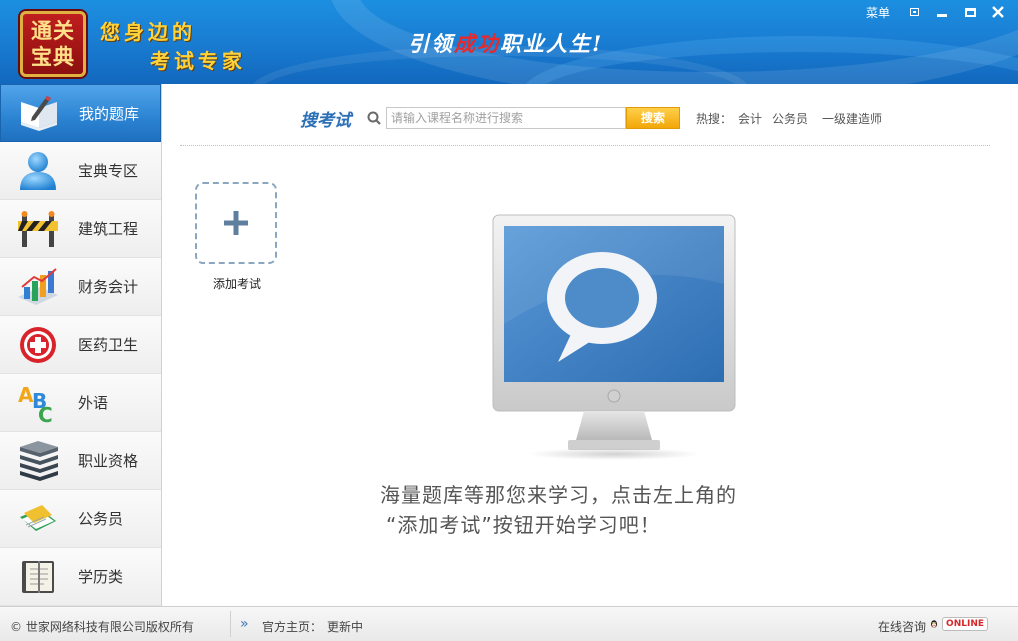 Image resolution: width=1018 pixels, height=641 pixels. What do you see at coordinates (477, 43) in the screenshot?
I see `tagline-highlight: 成功` at bounding box center [477, 43].